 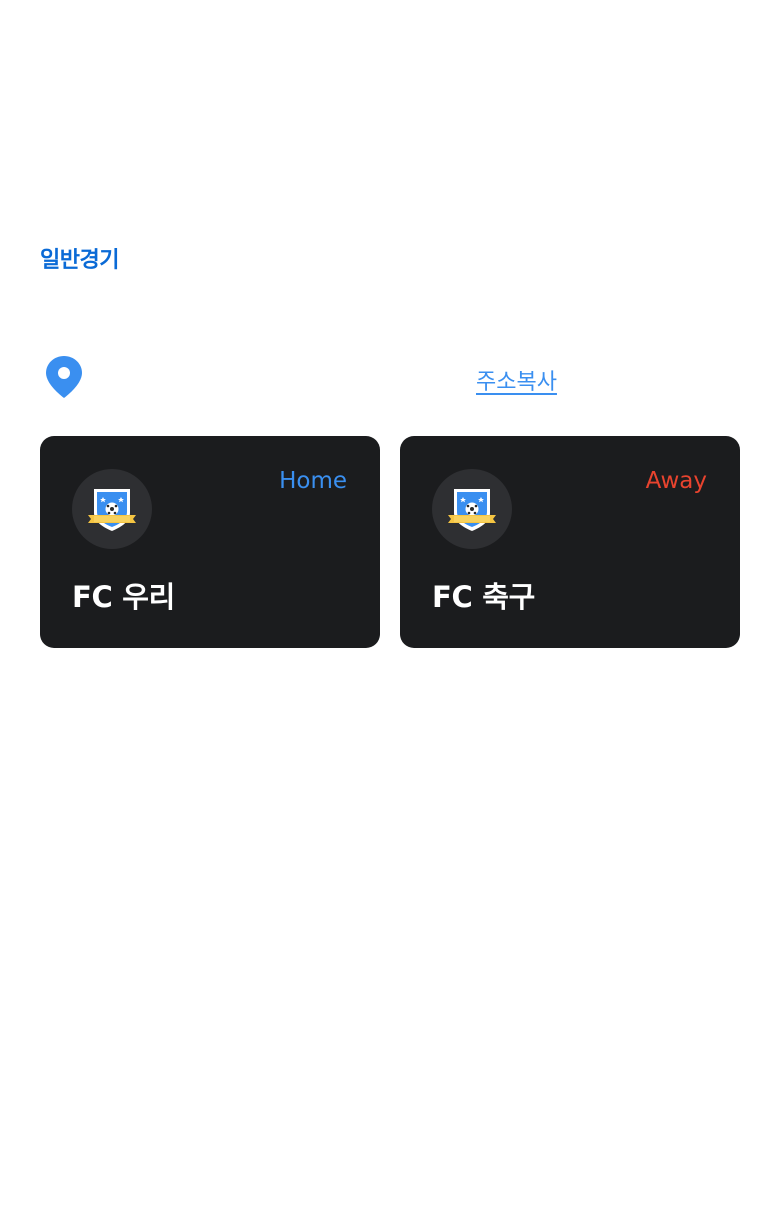 I want to click on copy-address-link: 주소복사, so click(x=516, y=380).